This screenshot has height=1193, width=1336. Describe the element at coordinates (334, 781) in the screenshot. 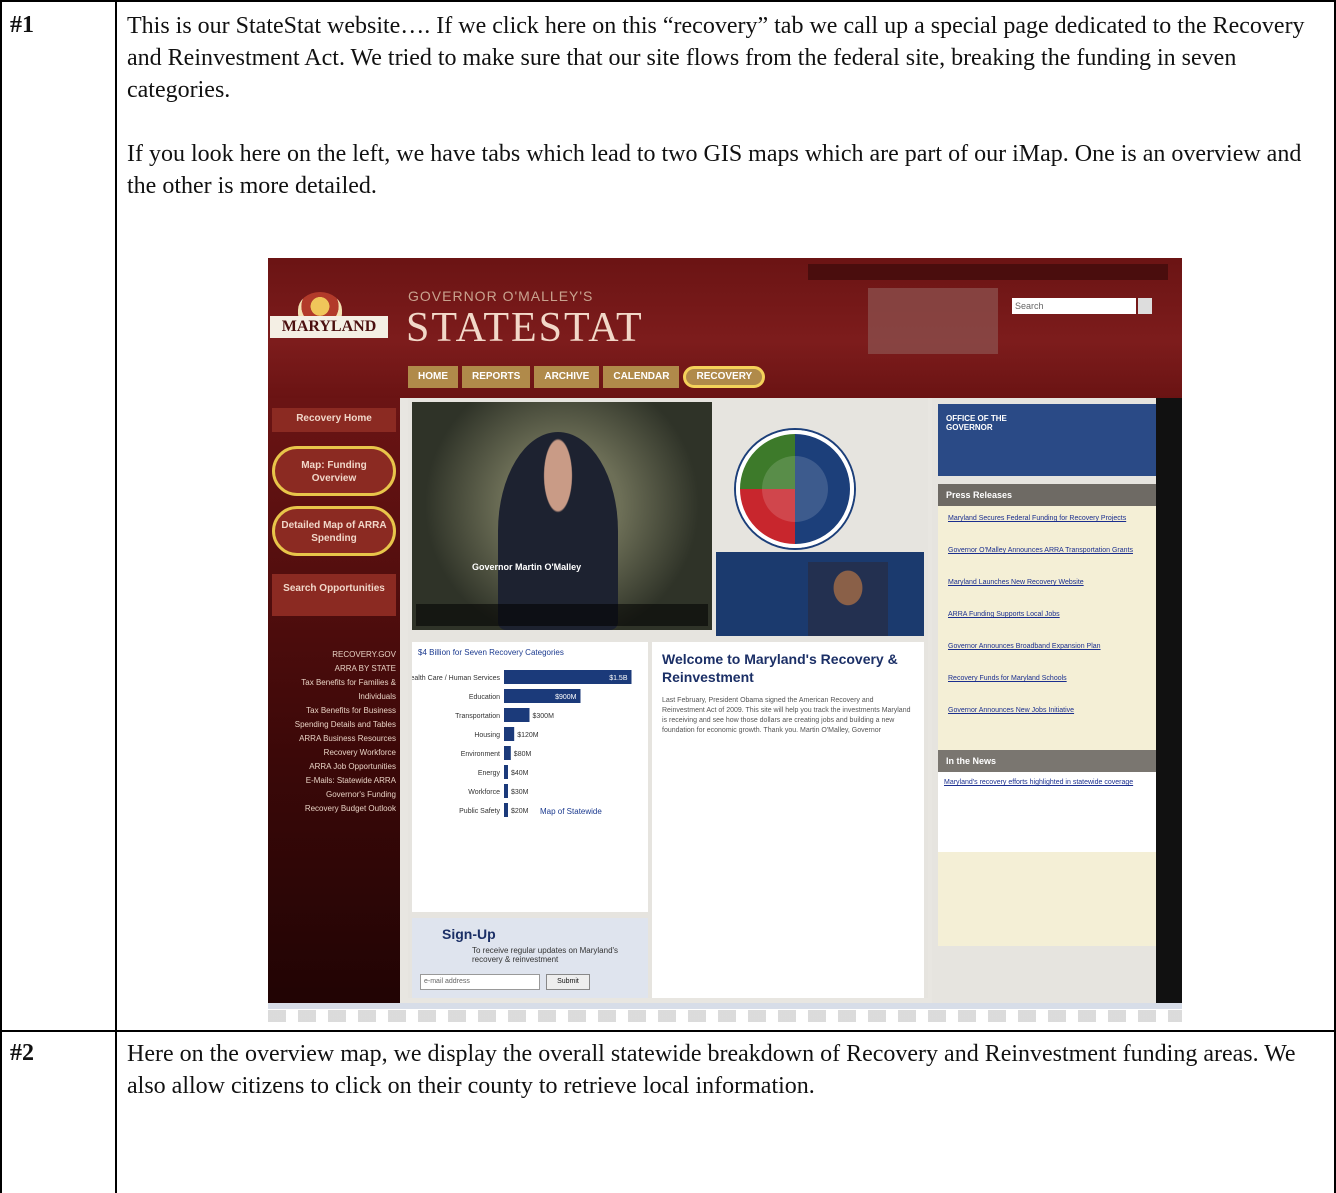

I see `nav-link: E-Mails: Statewide ARRA` at that location.